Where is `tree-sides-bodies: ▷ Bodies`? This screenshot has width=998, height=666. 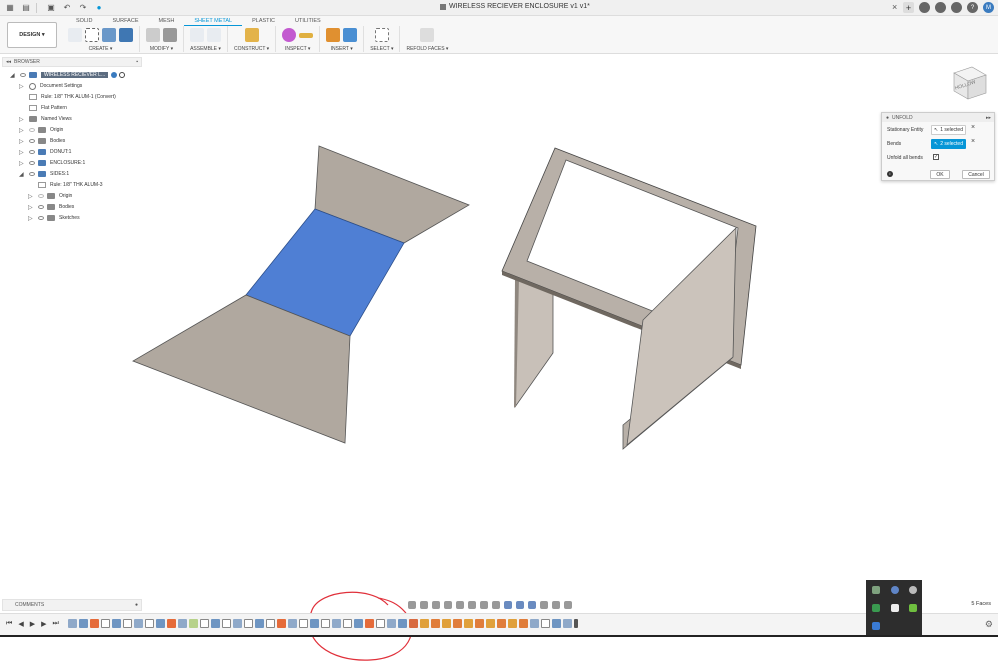
tree-sides-bodies: ▷ Bodies is located at coordinates (51, 207).